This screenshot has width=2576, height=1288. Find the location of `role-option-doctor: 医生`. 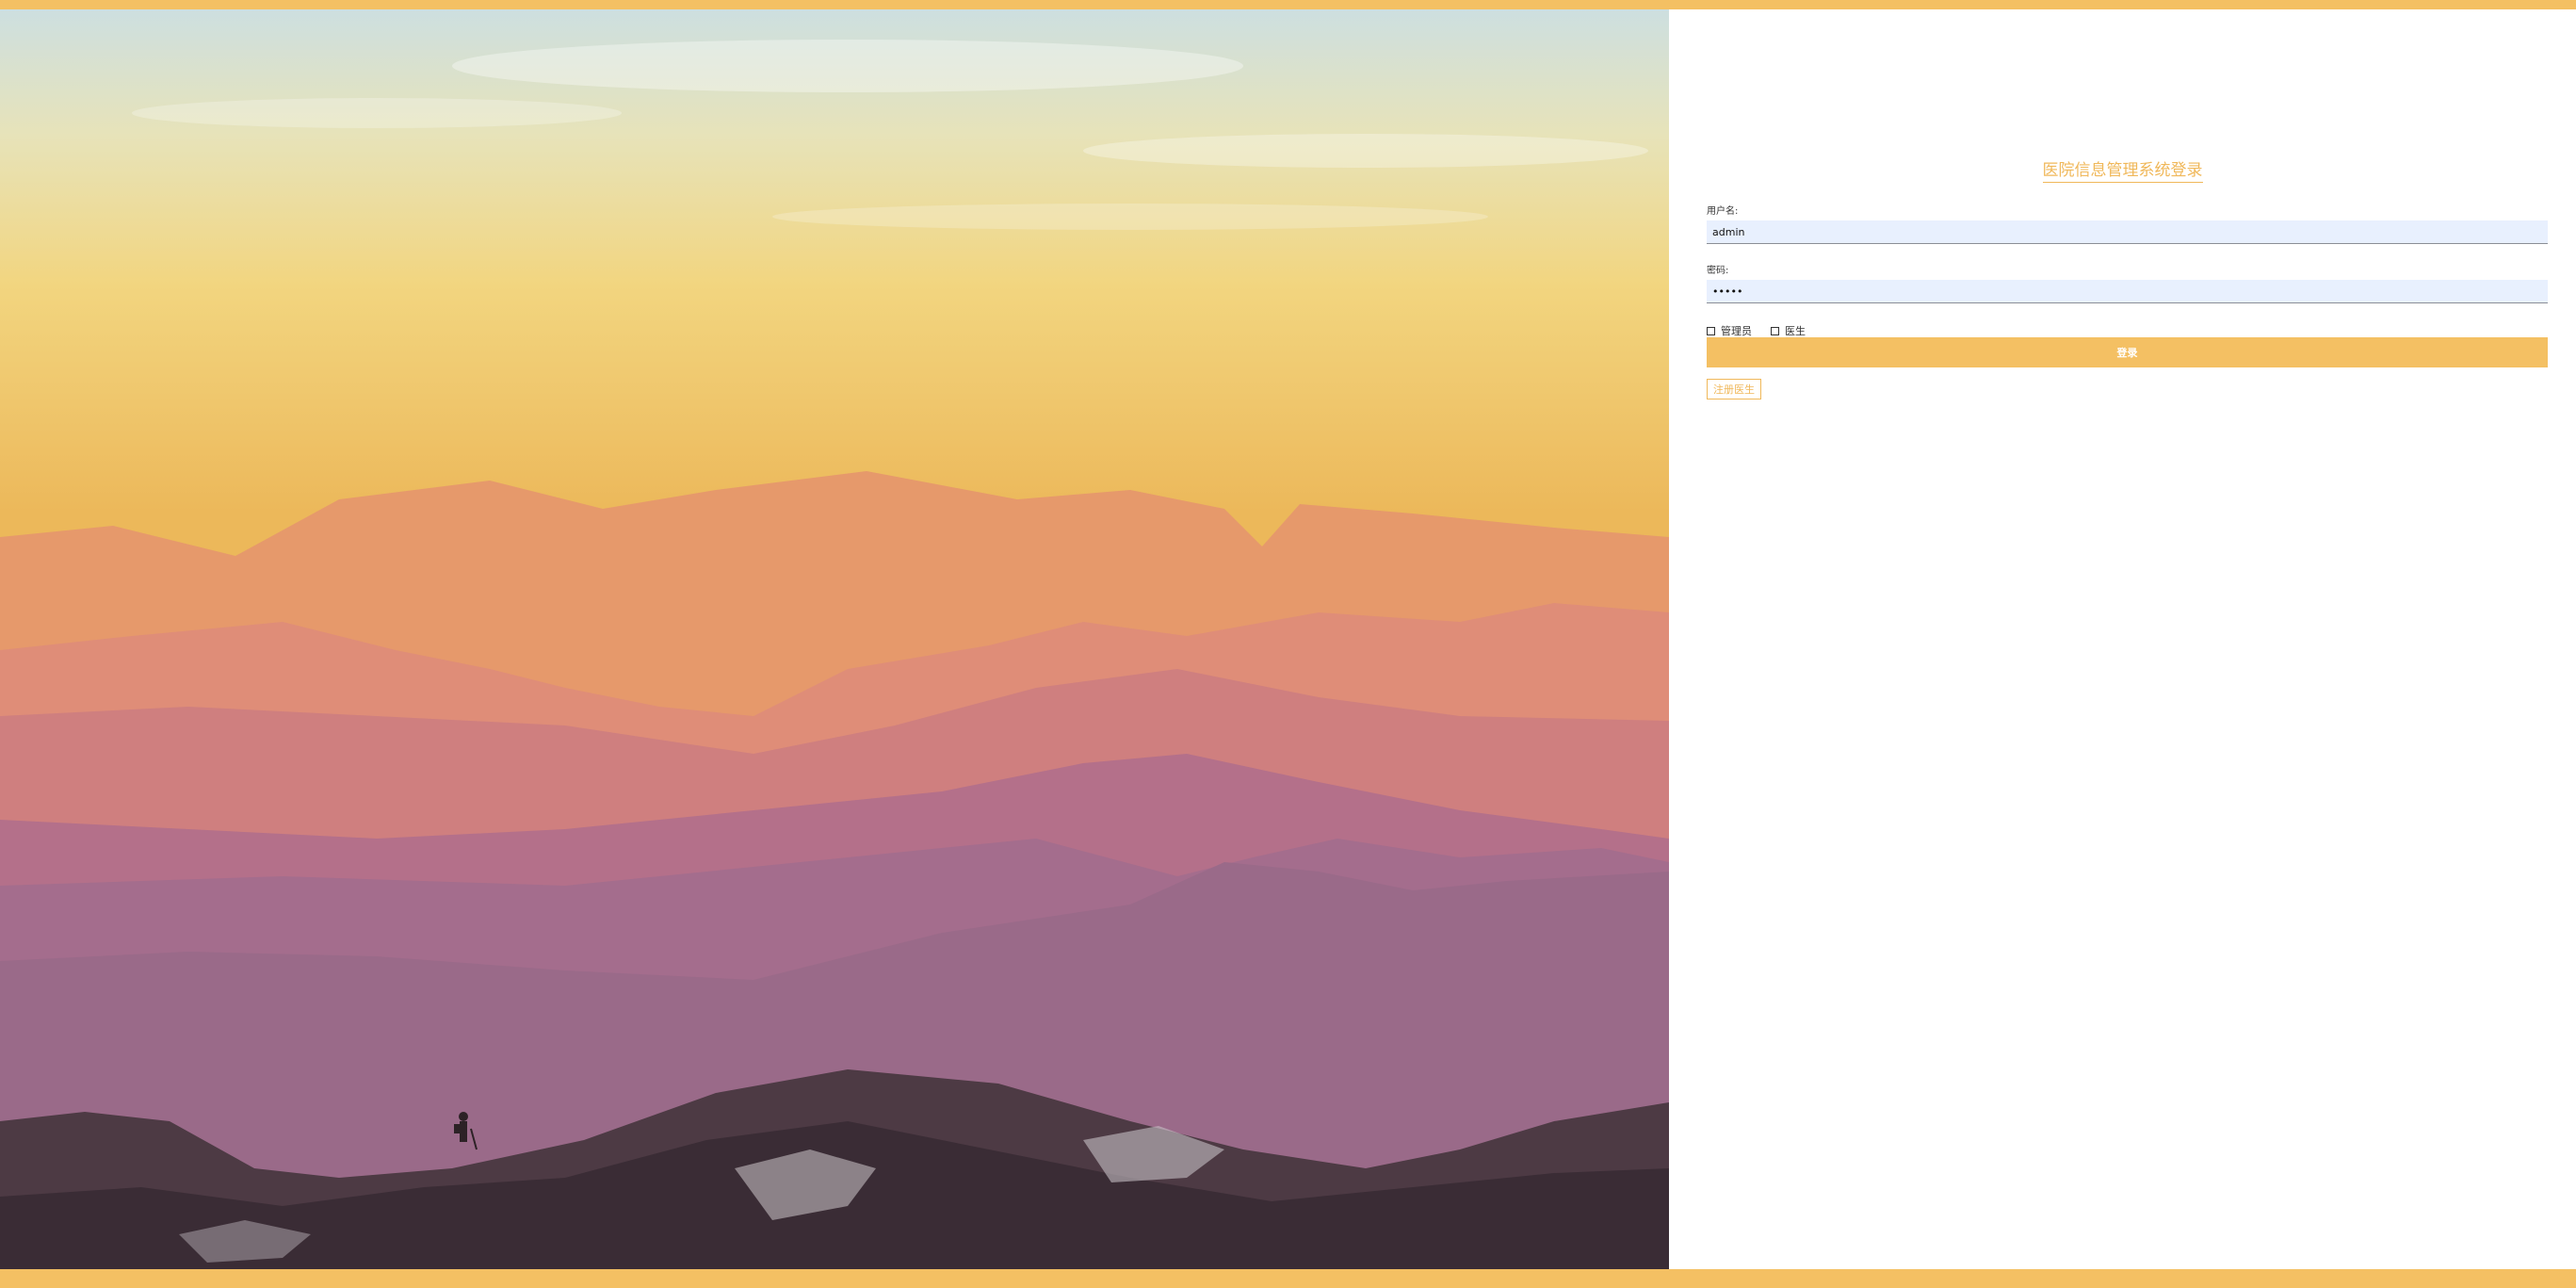

role-option-doctor: 医生 is located at coordinates (1788, 330).